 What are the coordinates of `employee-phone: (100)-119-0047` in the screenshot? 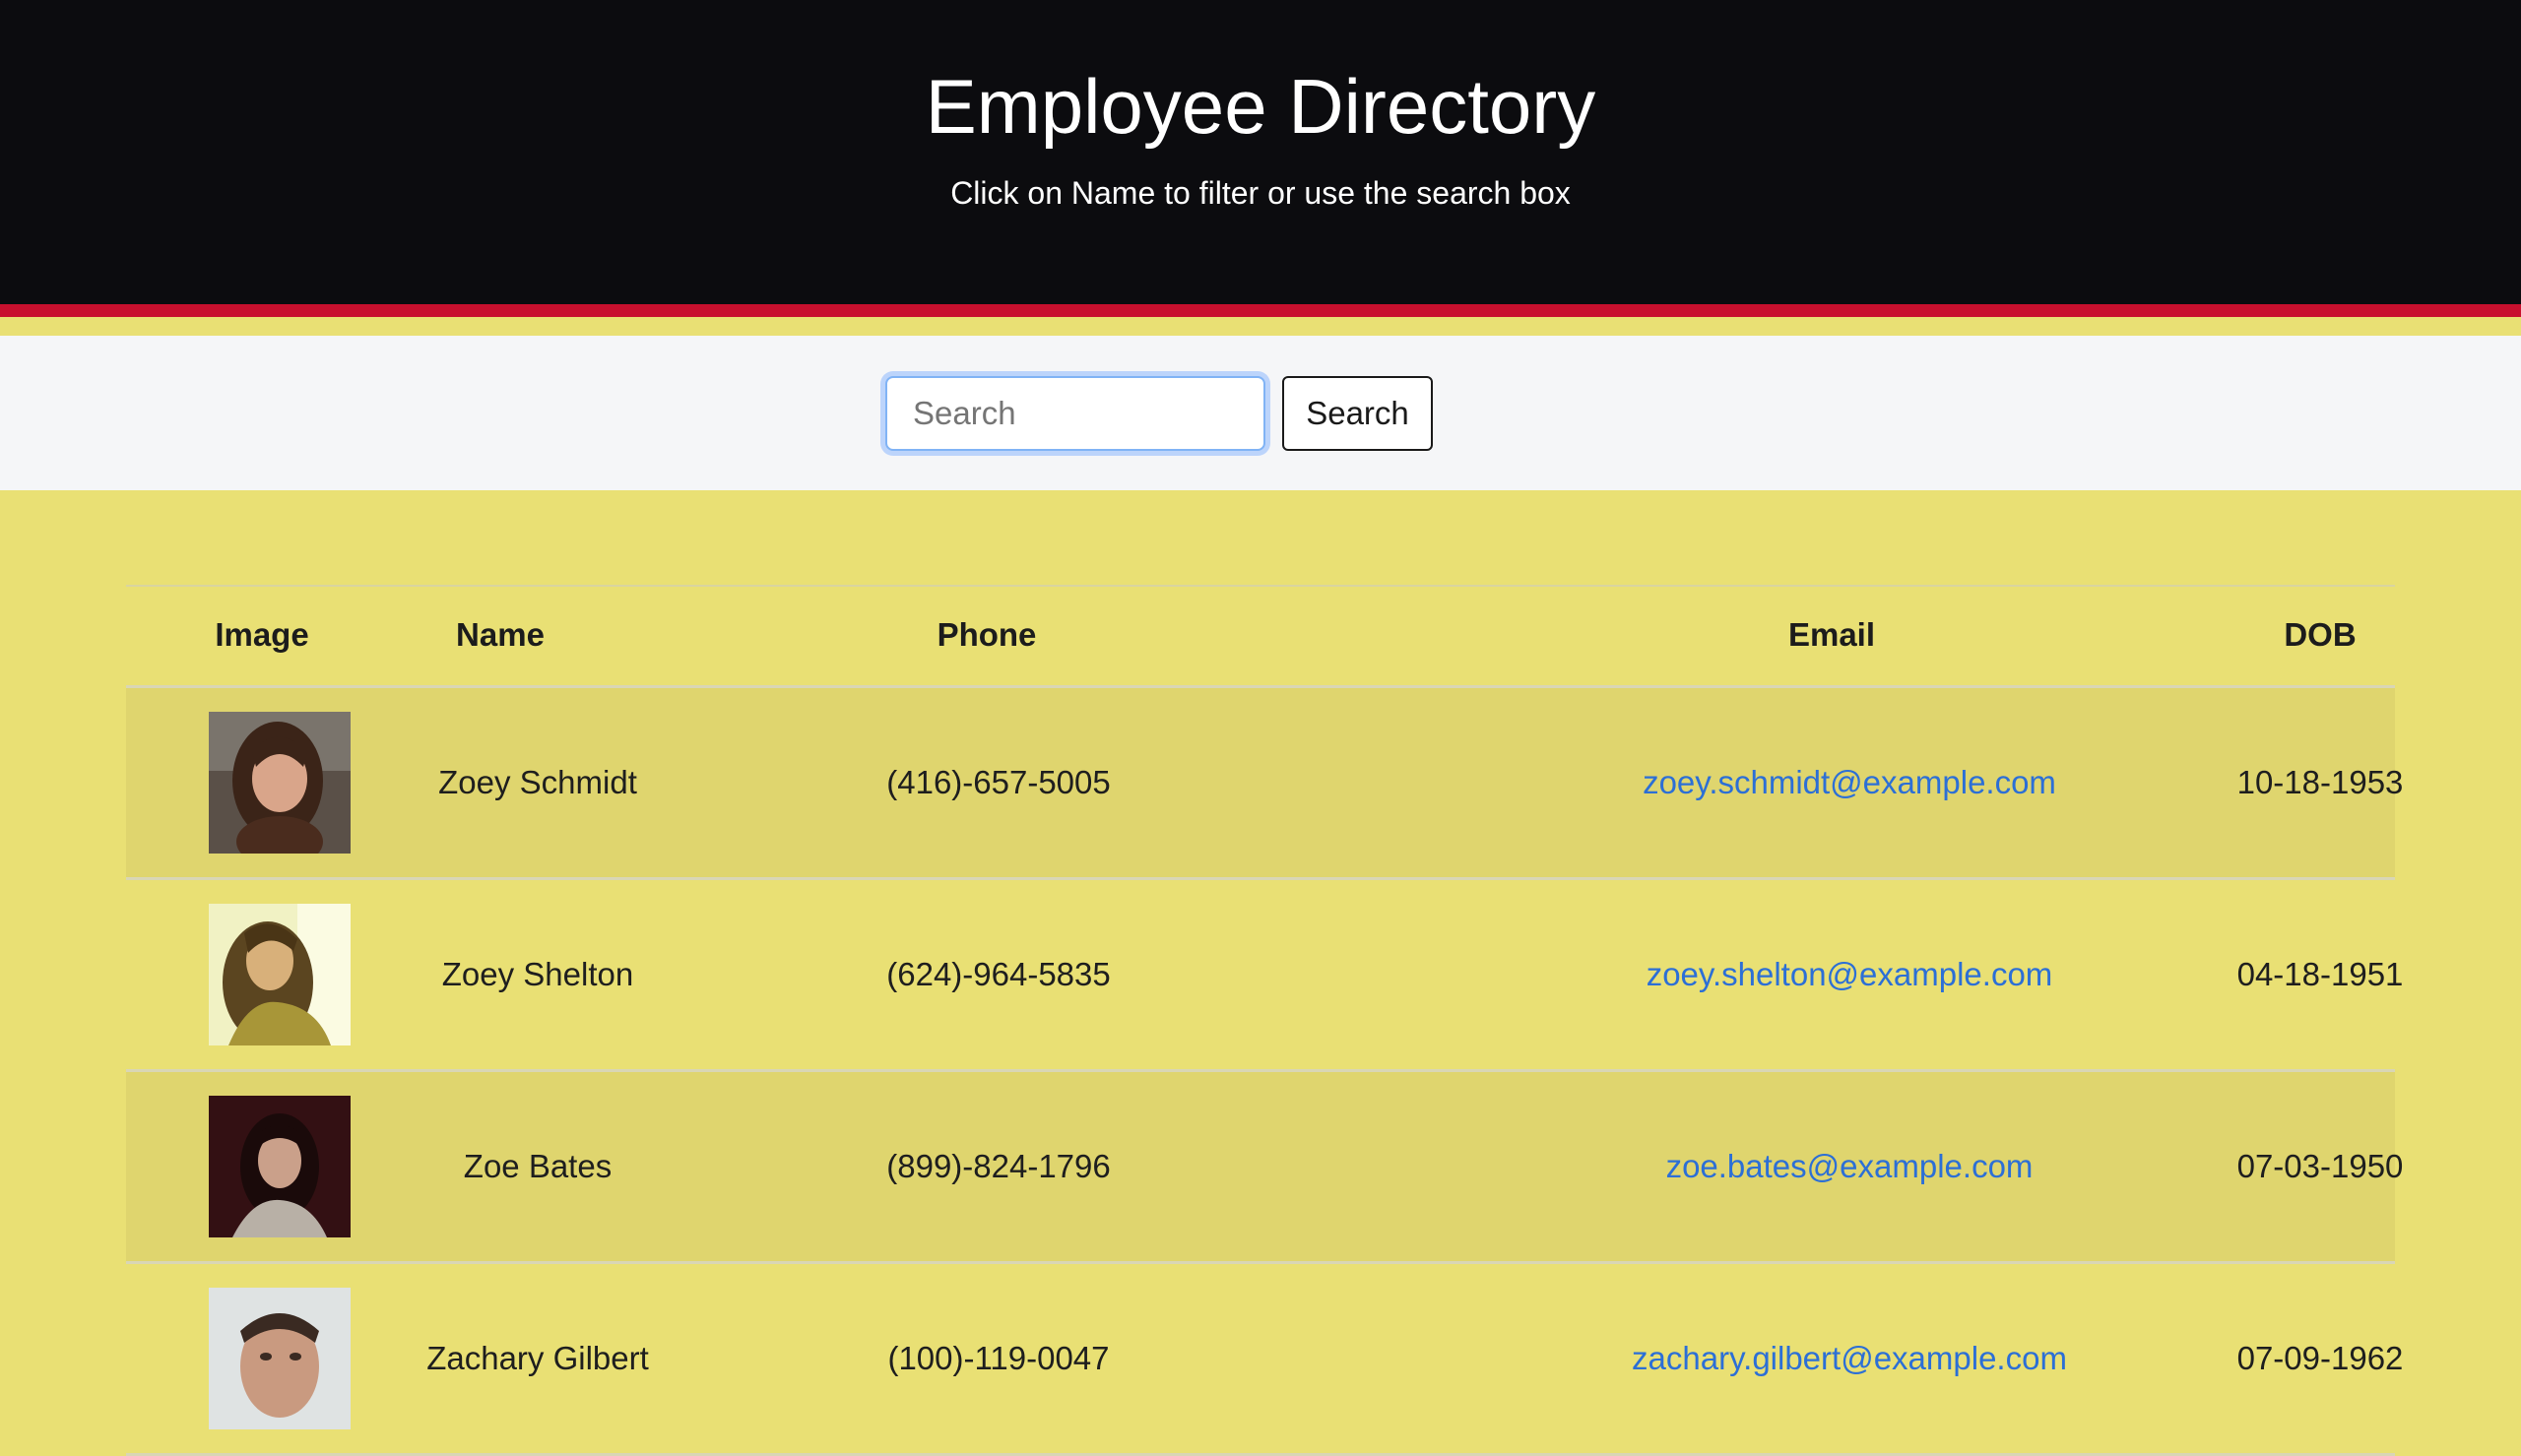 It's located at (998, 1358).